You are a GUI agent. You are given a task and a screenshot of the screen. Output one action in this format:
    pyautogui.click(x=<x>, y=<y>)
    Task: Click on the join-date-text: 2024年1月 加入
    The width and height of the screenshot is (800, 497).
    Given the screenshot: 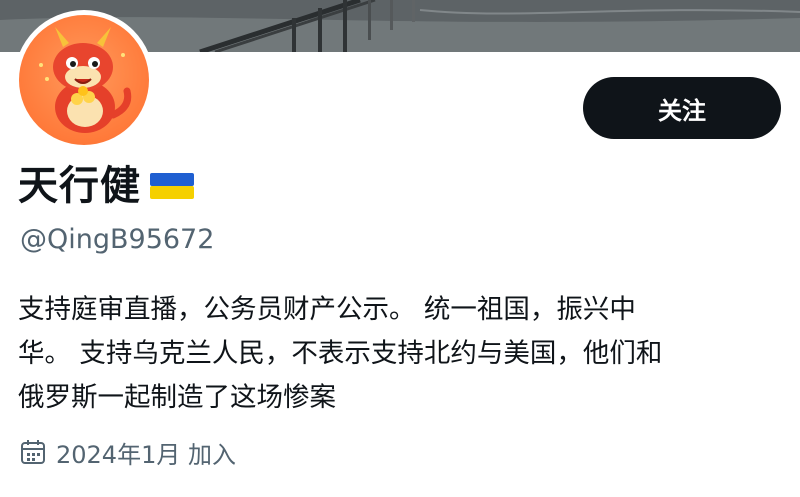 What is the action you would take?
    pyautogui.click(x=146, y=454)
    